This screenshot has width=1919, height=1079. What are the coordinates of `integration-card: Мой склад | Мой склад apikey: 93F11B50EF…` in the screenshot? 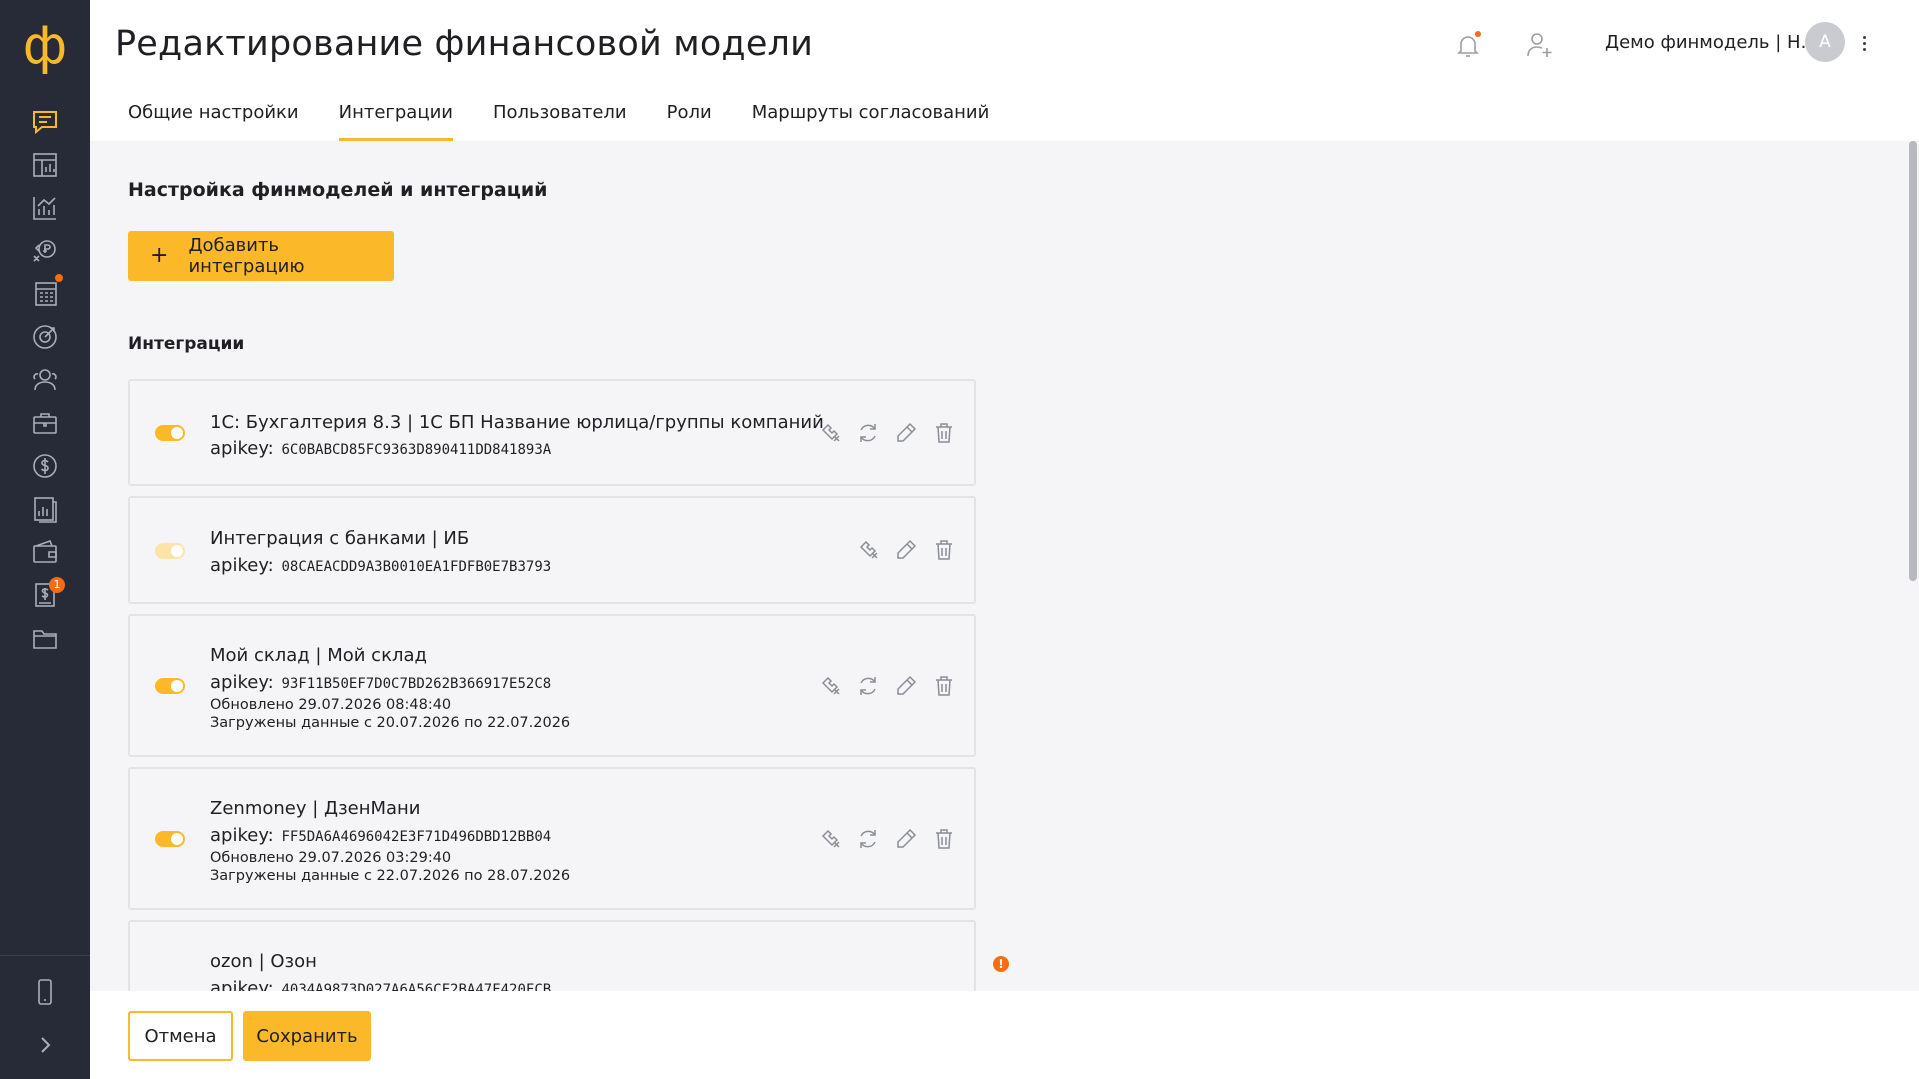 It's located at (552, 685).